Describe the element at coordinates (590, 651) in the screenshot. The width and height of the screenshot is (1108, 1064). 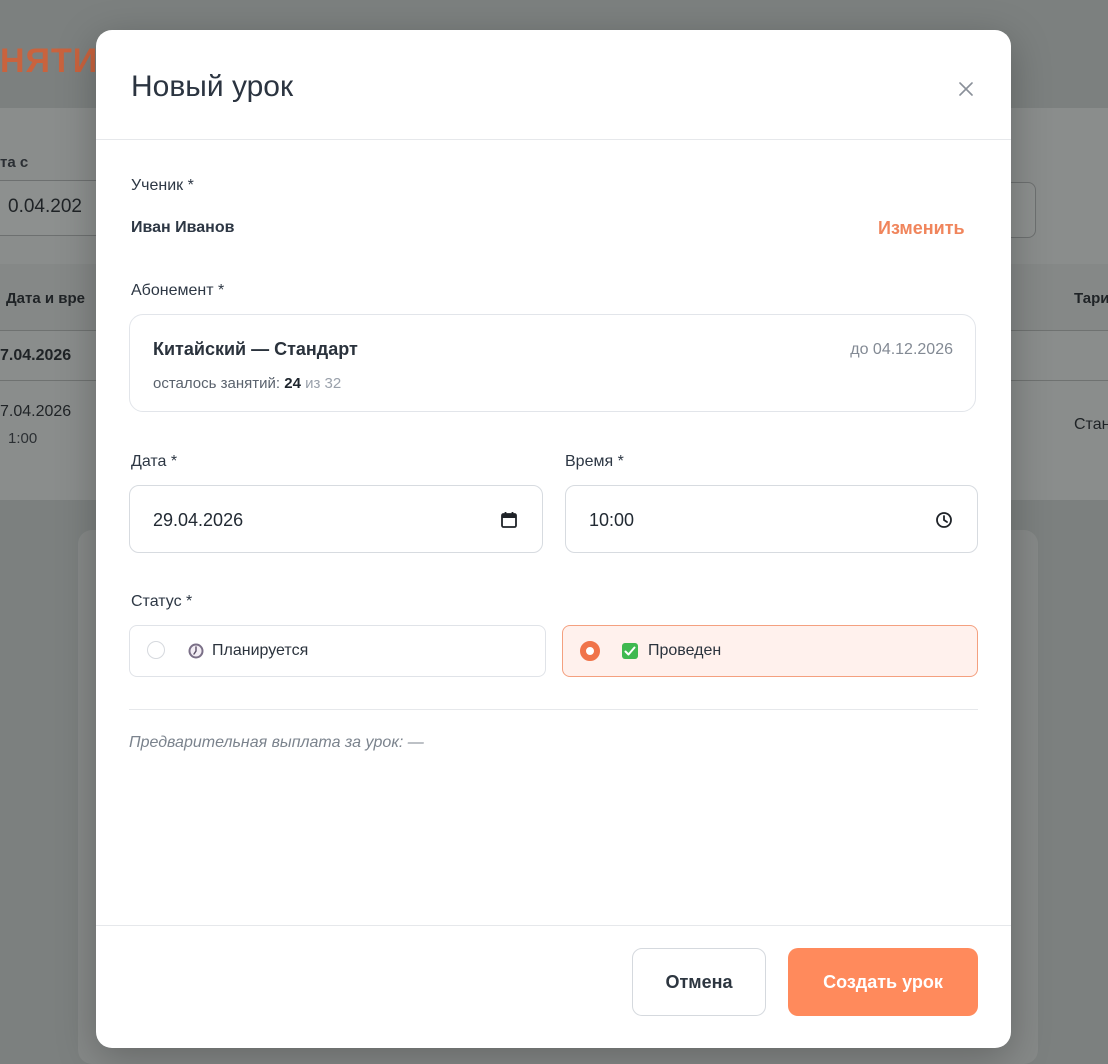
I see `radio-button-selected` at that location.